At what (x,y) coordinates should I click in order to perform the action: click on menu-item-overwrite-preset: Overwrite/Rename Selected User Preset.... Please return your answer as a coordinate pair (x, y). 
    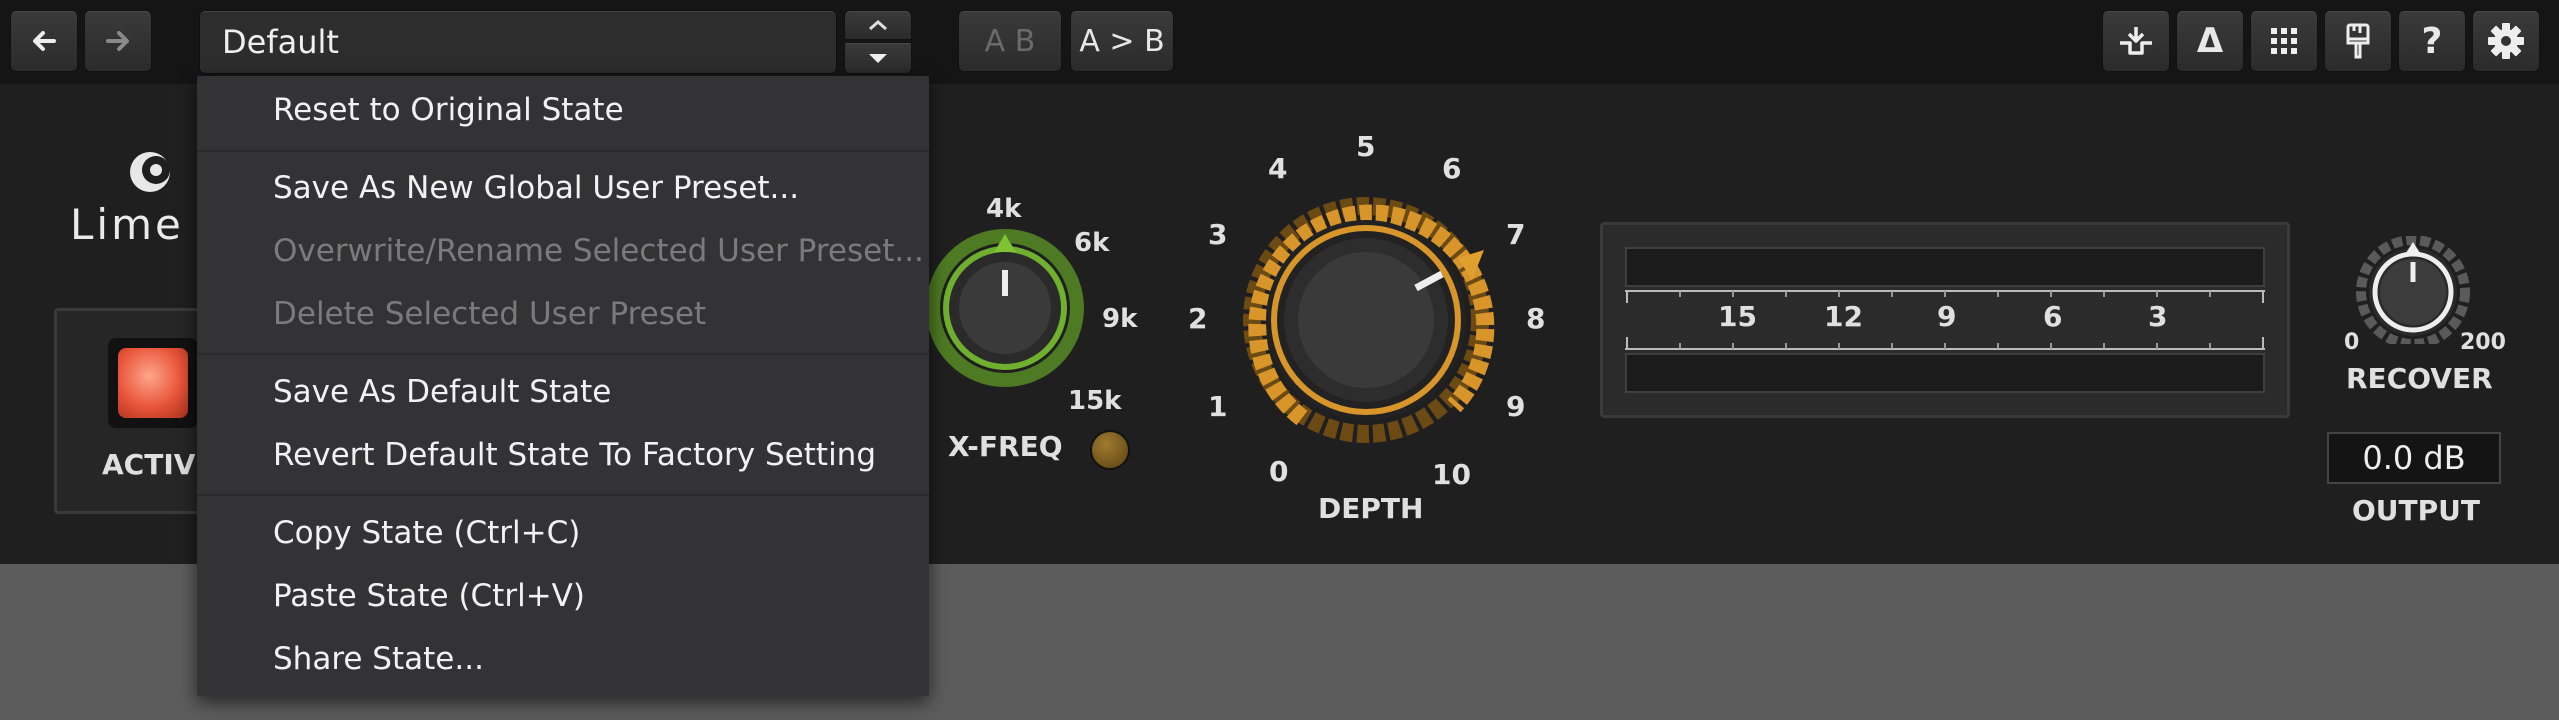
    Looking at the image, I should click on (598, 251).